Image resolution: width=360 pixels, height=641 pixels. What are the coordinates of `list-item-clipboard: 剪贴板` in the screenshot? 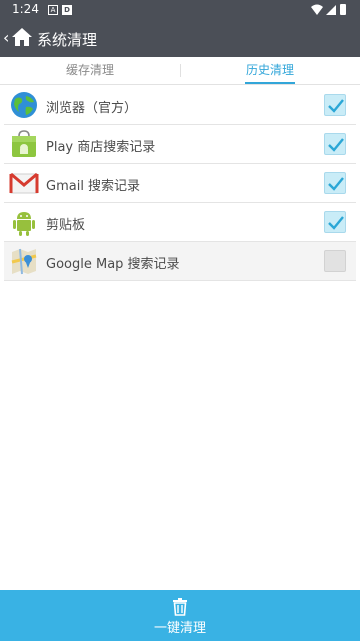 It's located at (180, 222).